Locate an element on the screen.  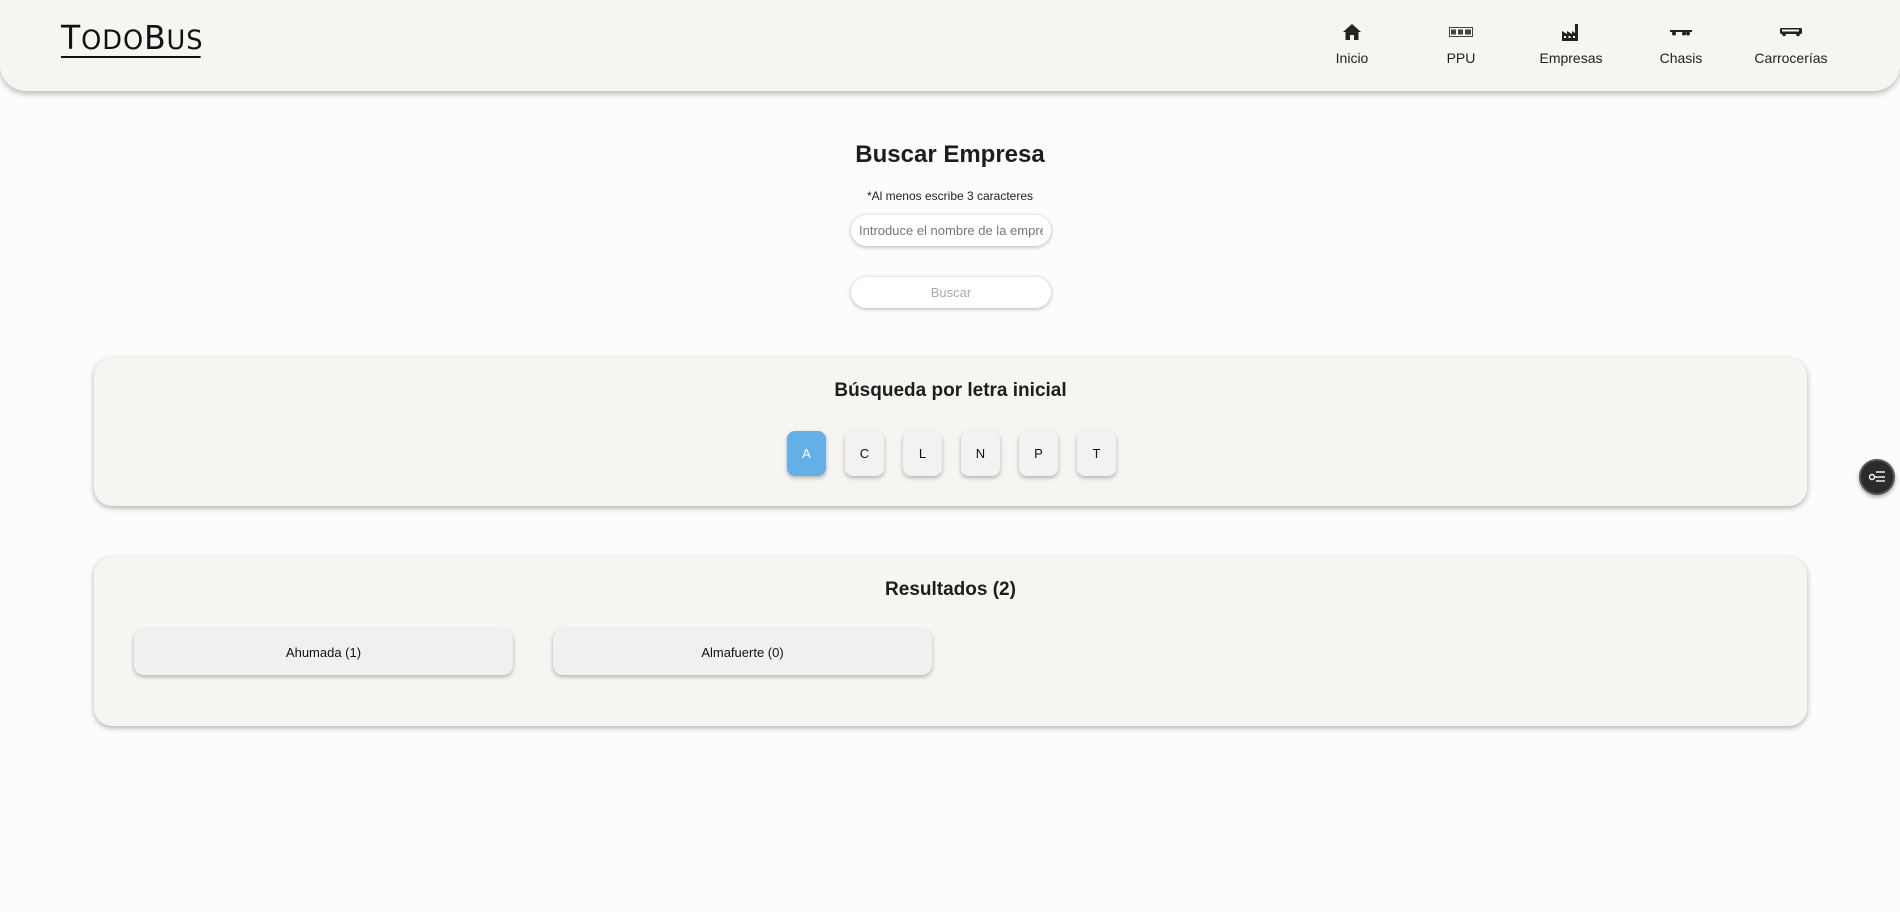
nav-item-empresas: Empresas is located at coordinates (1571, 45).